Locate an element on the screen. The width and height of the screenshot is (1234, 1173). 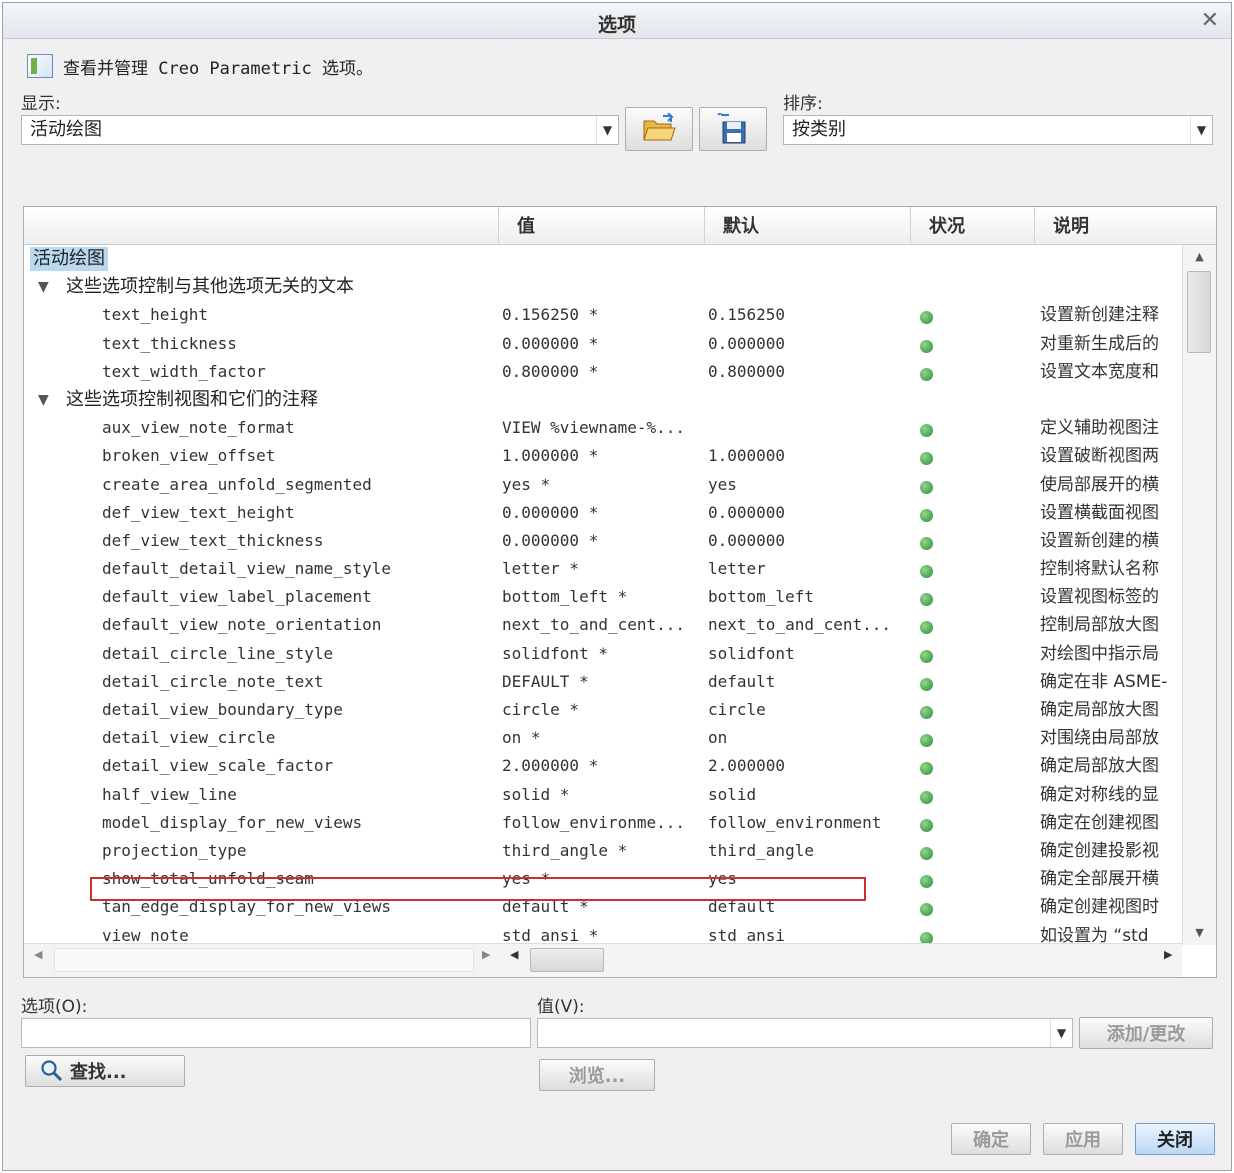
column-header-status: 状况 is located at coordinates (972, 226).